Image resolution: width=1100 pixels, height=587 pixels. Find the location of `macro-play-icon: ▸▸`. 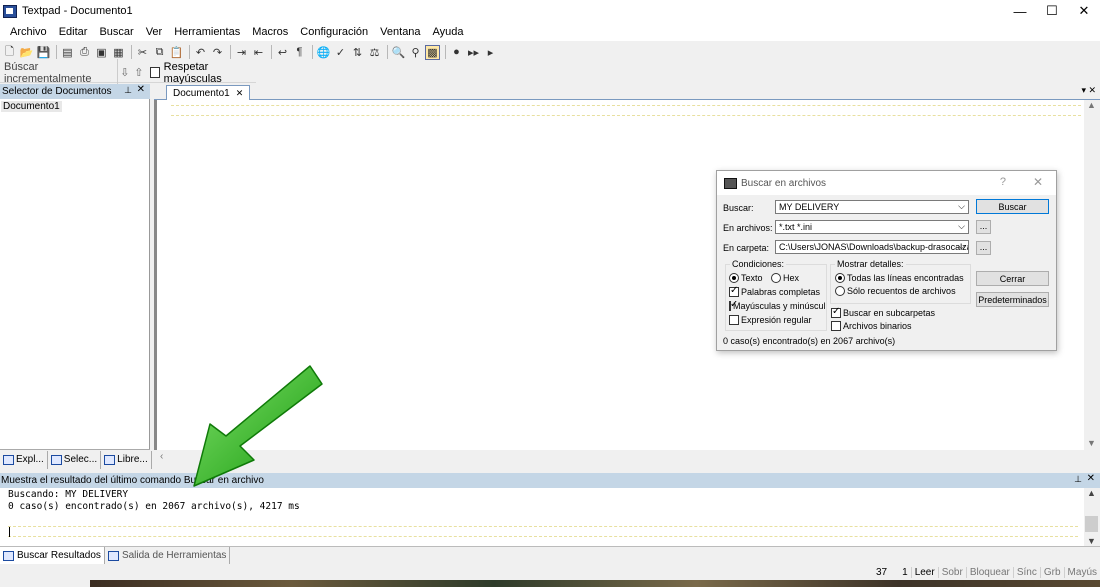

macro-play-icon: ▸▸ is located at coordinates (473, 52).